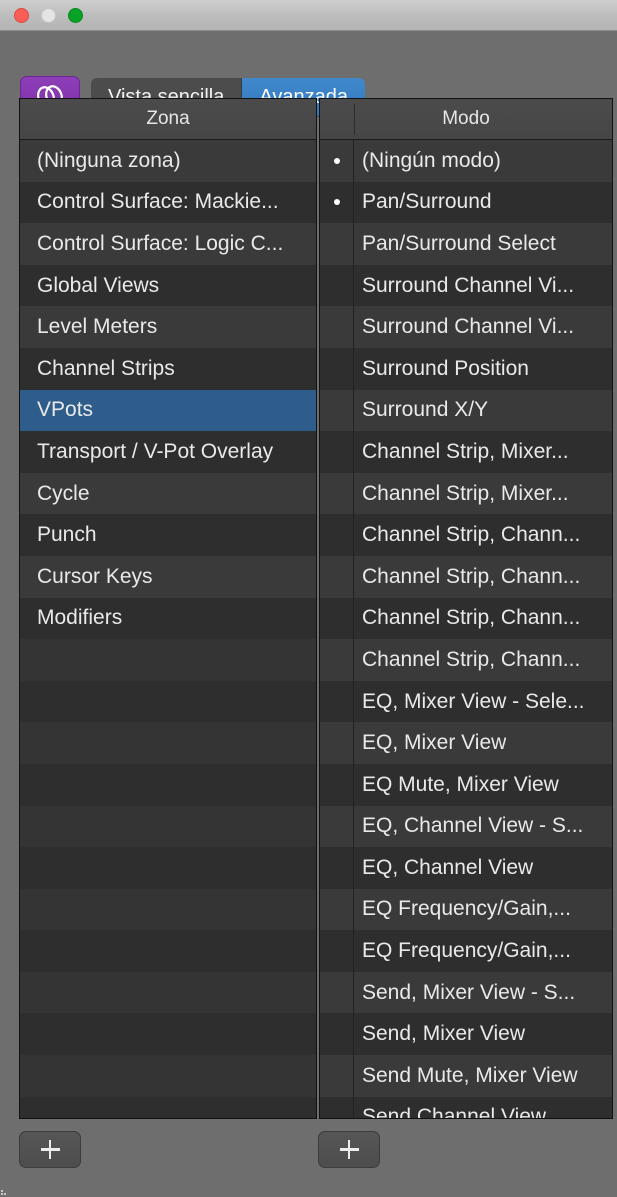 The width and height of the screenshot is (617, 1197). I want to click on minimize-window-button, so click(48, 15).